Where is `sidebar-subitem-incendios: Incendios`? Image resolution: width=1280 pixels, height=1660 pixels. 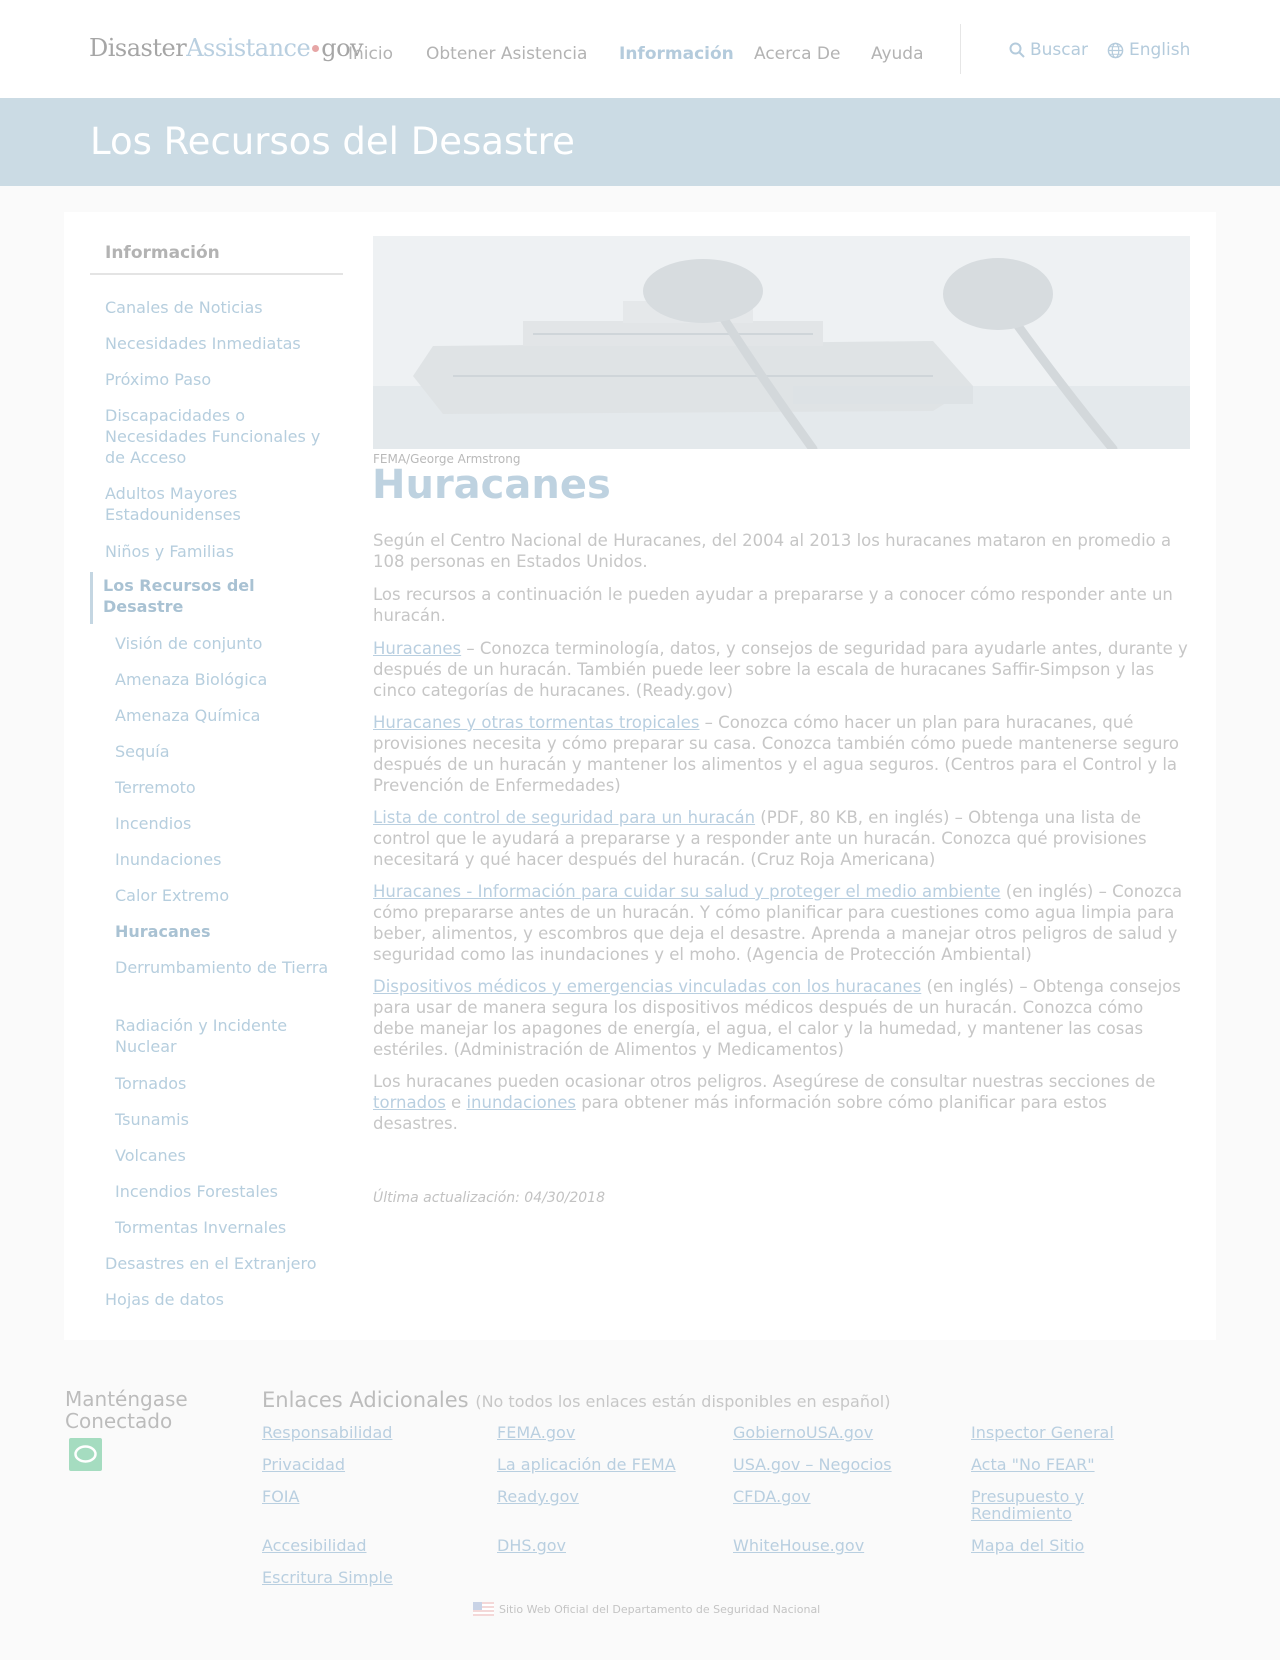
sidebar-subitem-incendios: Incendios is located at coordinates (222, 823).